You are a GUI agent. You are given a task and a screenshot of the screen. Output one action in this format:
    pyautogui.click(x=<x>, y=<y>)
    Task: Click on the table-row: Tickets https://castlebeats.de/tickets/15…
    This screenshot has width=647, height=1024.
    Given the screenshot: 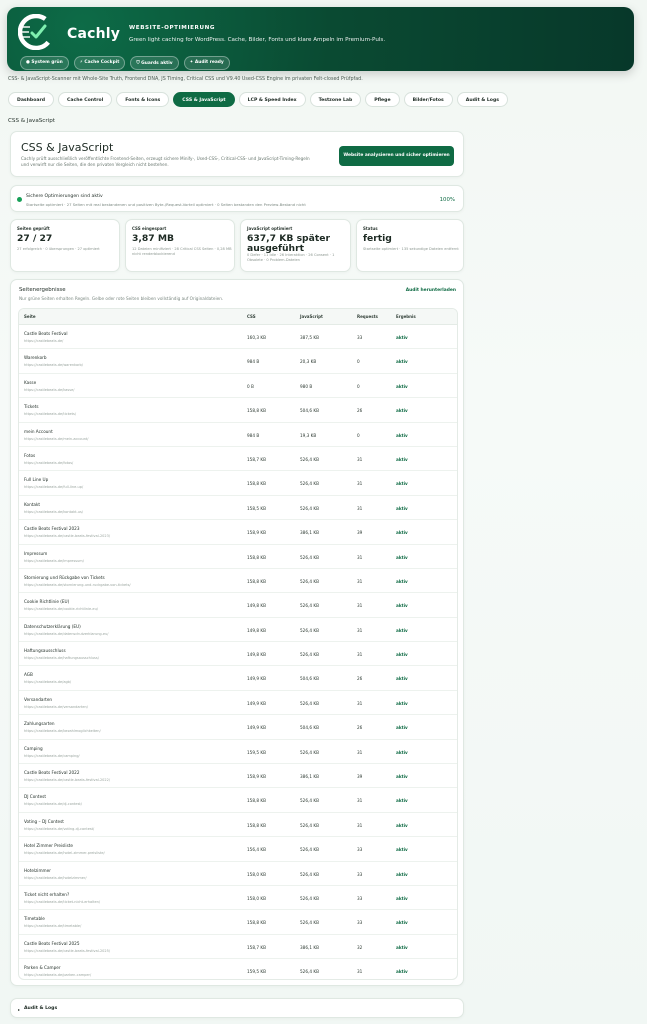 What is the action you would take?
    pyautogui.click(x=238, y=410)
    